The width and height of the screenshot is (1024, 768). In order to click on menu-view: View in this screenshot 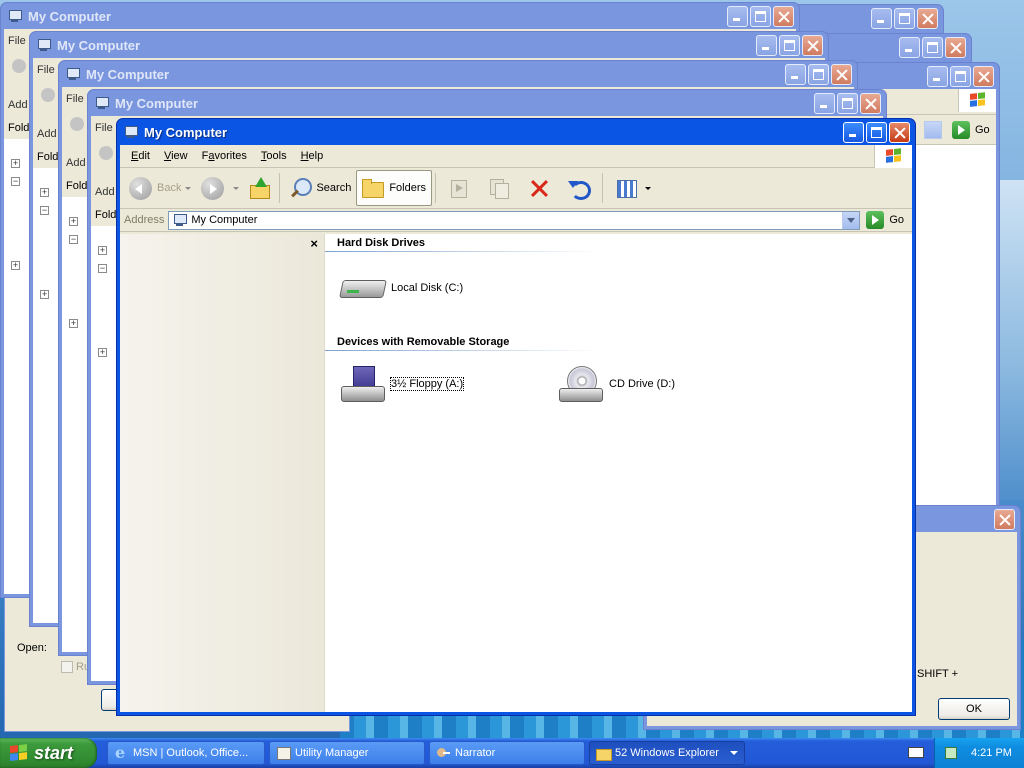, I will do `click(176, 156)`.